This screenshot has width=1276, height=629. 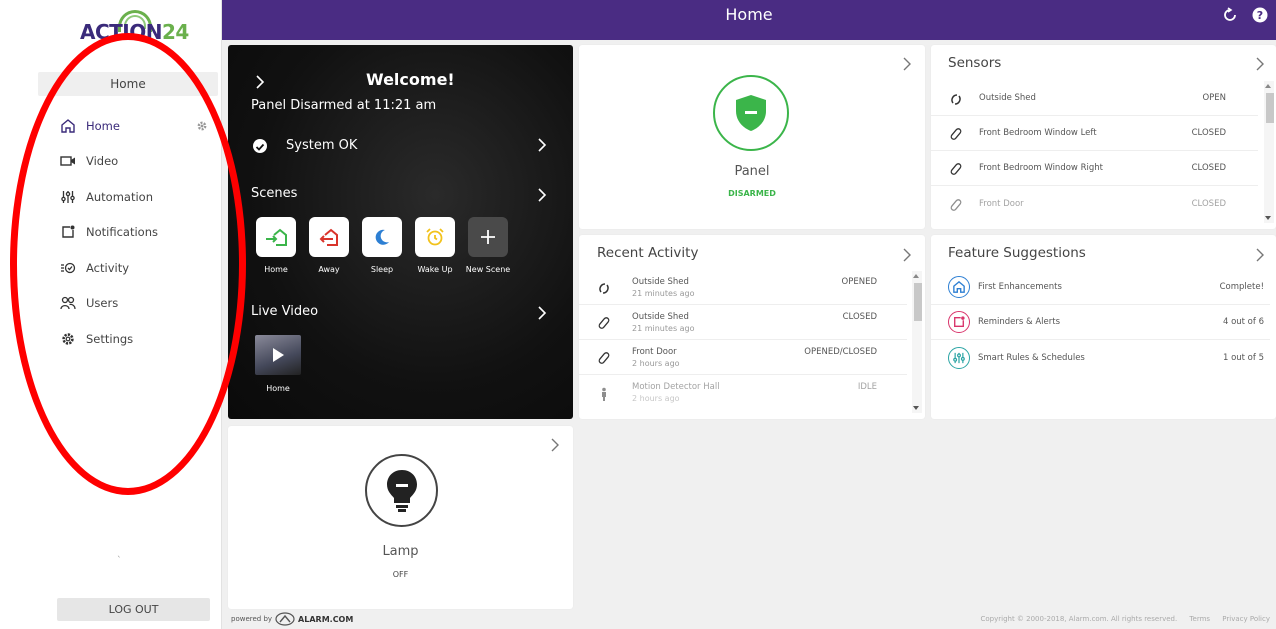 I want to click on panel-status: DISARMED, so click(x=752, y=193).